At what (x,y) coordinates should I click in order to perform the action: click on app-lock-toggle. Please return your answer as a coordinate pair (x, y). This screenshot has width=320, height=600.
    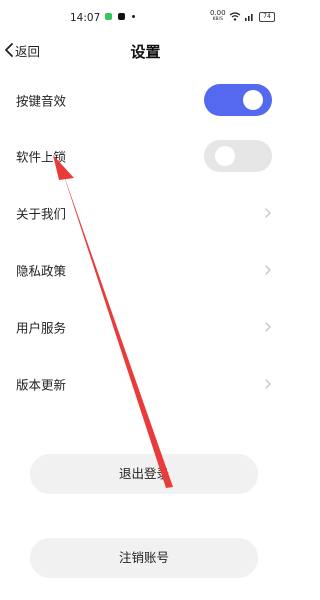
    Looking at the image, I should click on (238, 156).